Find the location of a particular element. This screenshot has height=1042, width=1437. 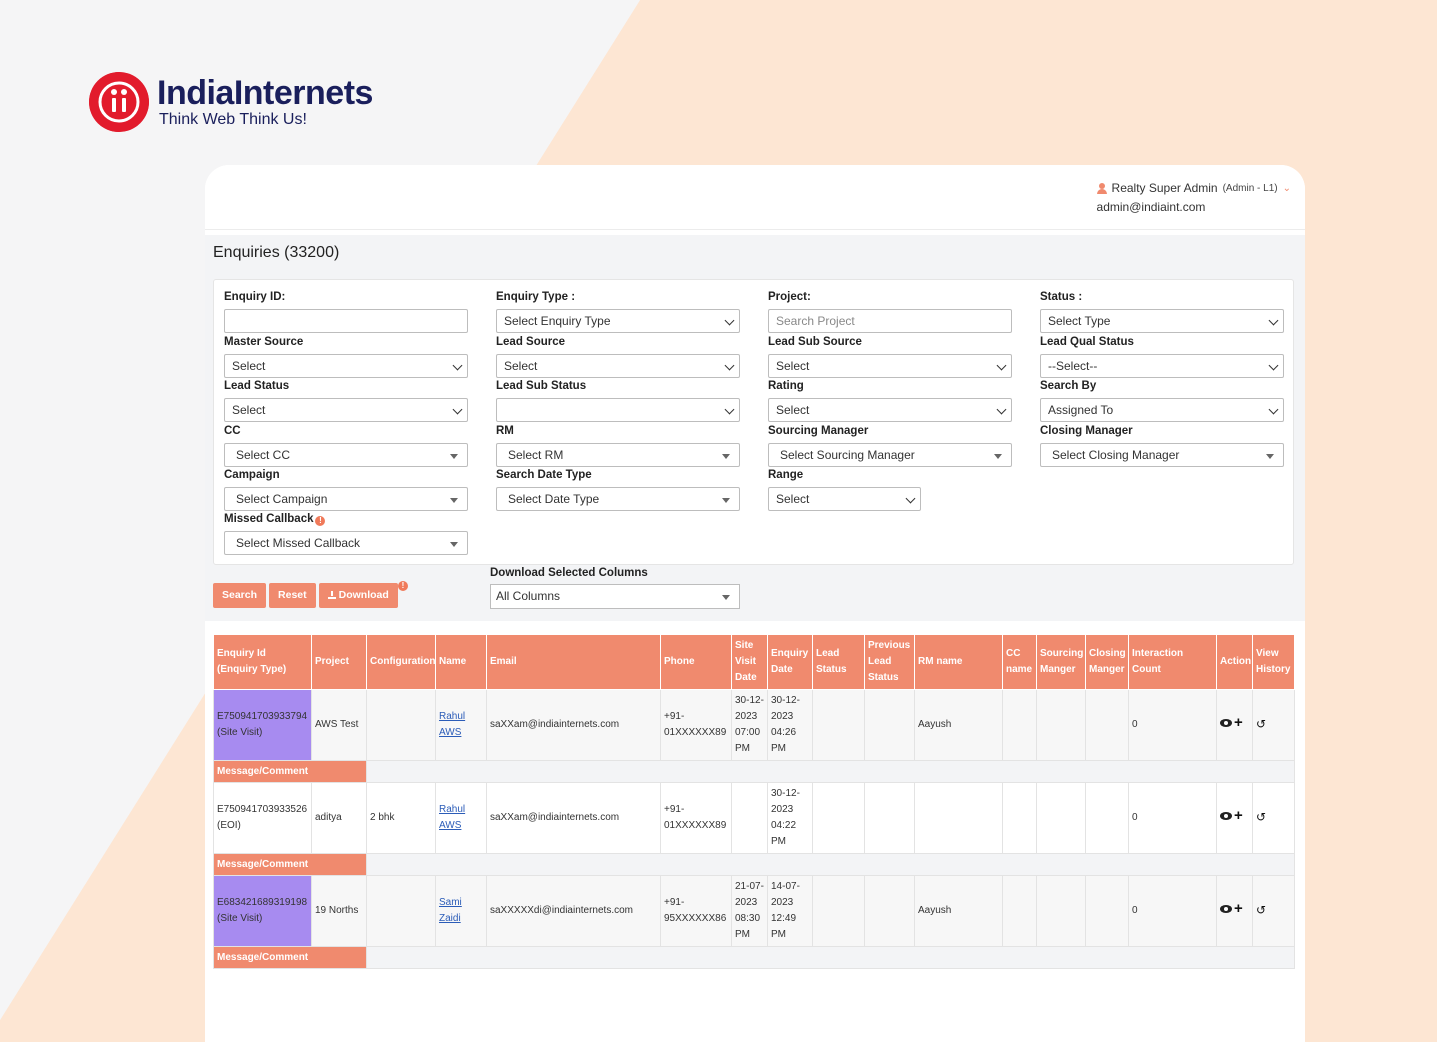

brand-logo: IndiaInternets Think Web Think Us! is located at coordinates (231, 102).